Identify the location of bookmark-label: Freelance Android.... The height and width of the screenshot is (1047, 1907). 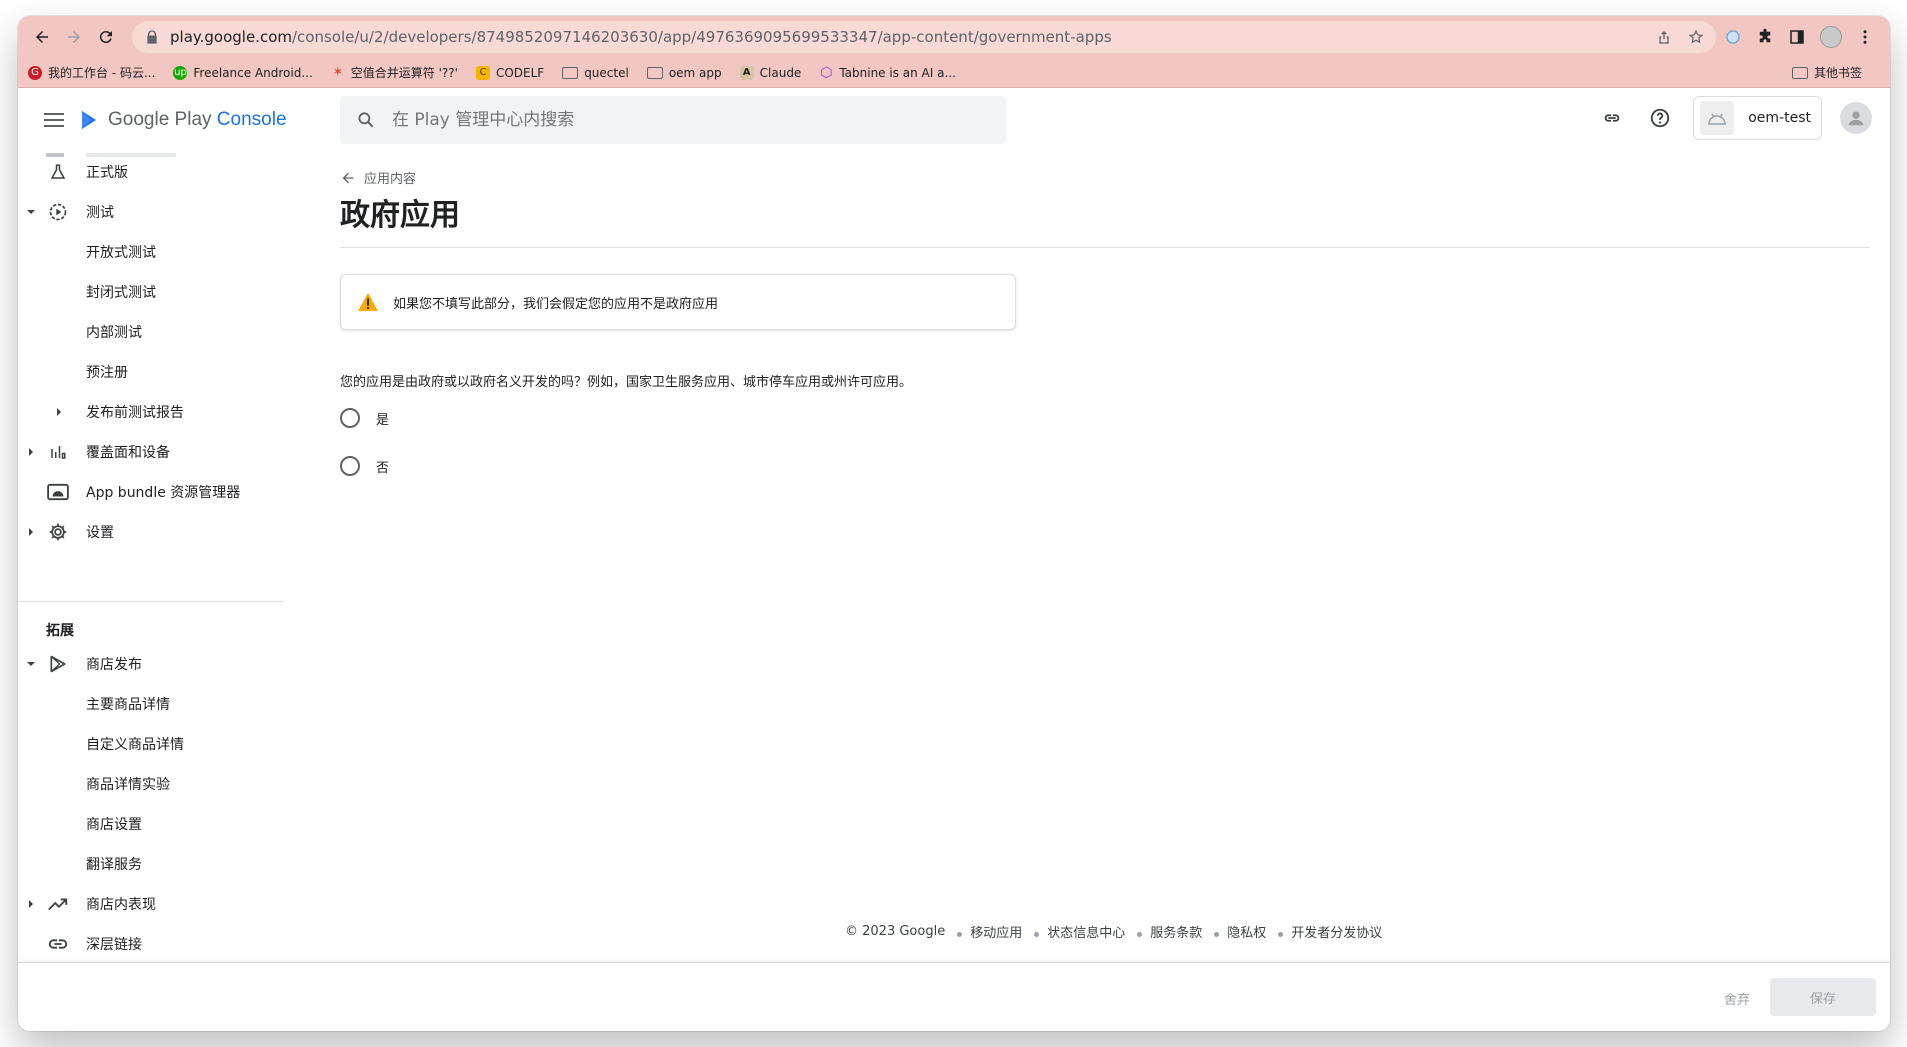
(253, 72).